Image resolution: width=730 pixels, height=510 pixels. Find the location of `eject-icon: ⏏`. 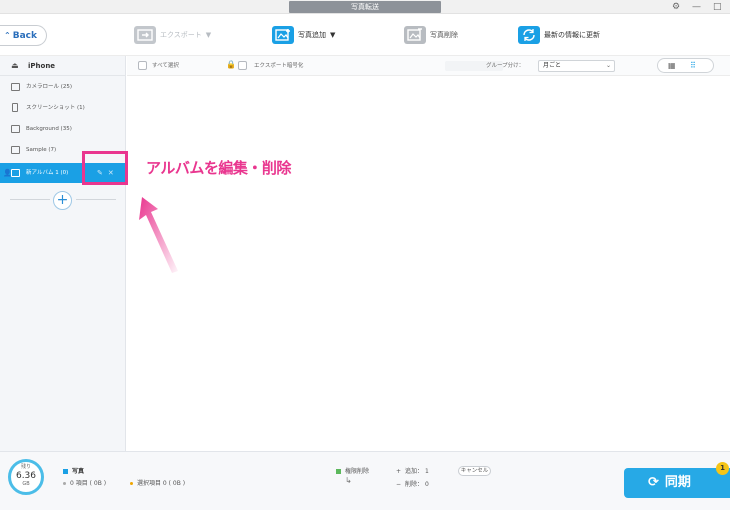

eject-icon: ⏏ is located at coordinates (15, 66).